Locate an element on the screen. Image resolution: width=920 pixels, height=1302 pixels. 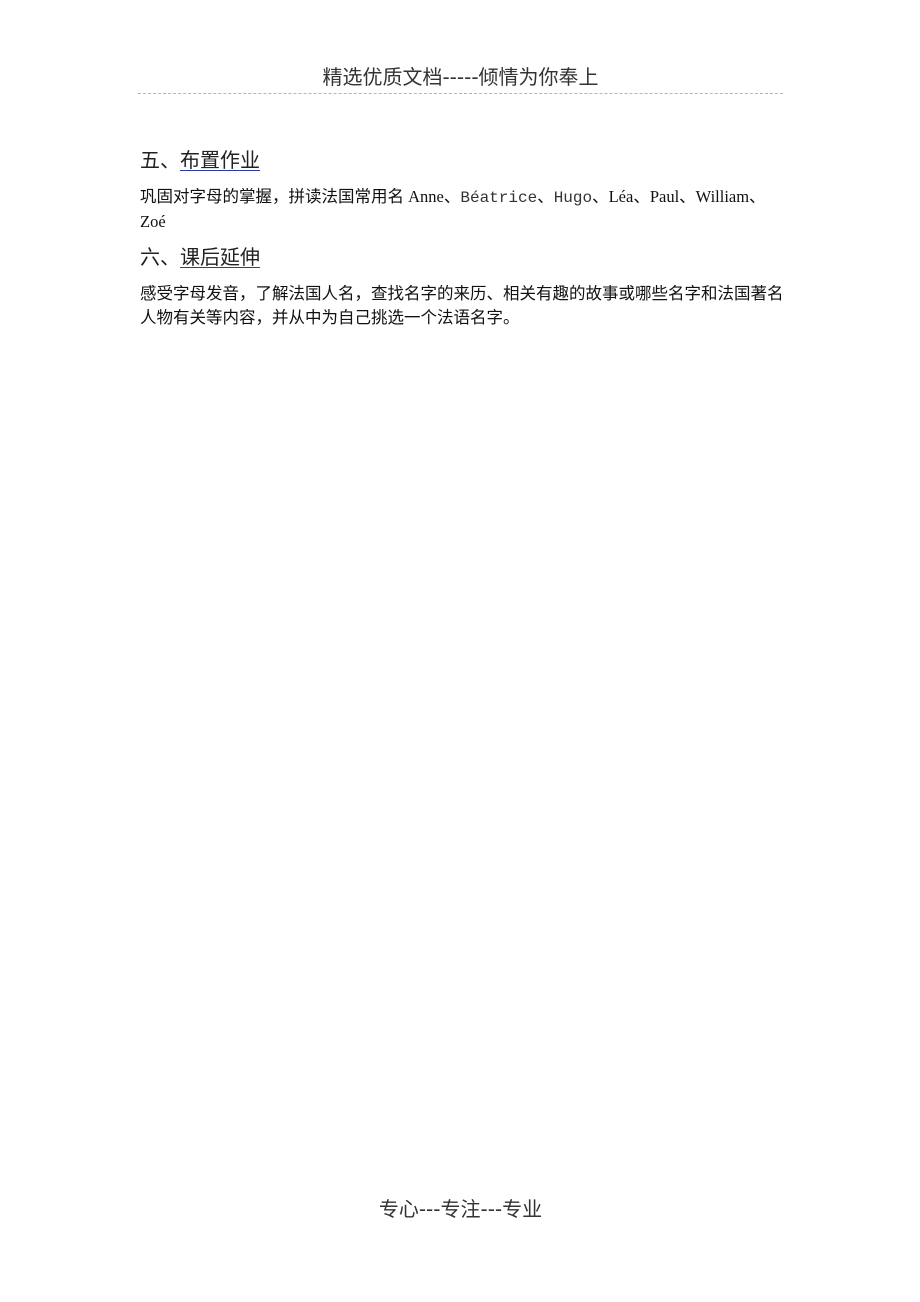
section-number: 五、 is located at coordinates (160, 160).